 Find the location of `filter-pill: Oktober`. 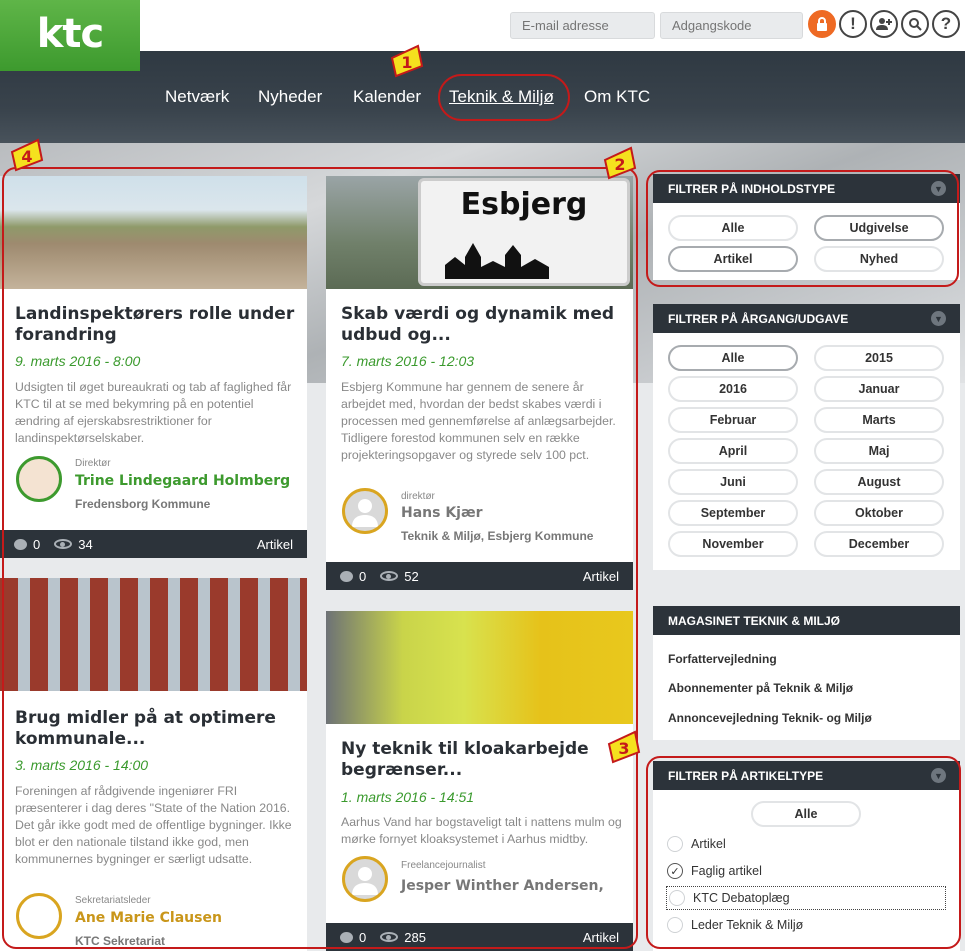

filter-pill: Oktober is located at coordinates (879, 513).